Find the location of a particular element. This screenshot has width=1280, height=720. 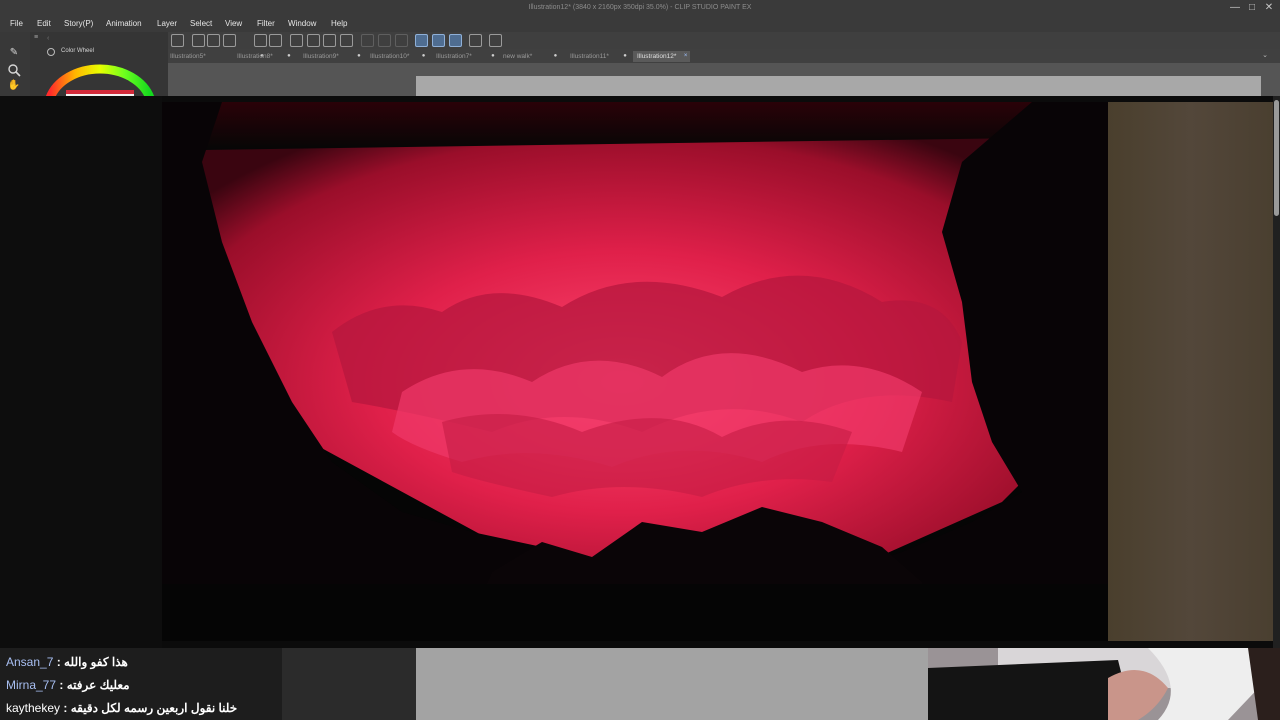

tab-overflow-icon: ⌄ is located at coordinates (1265, 55).